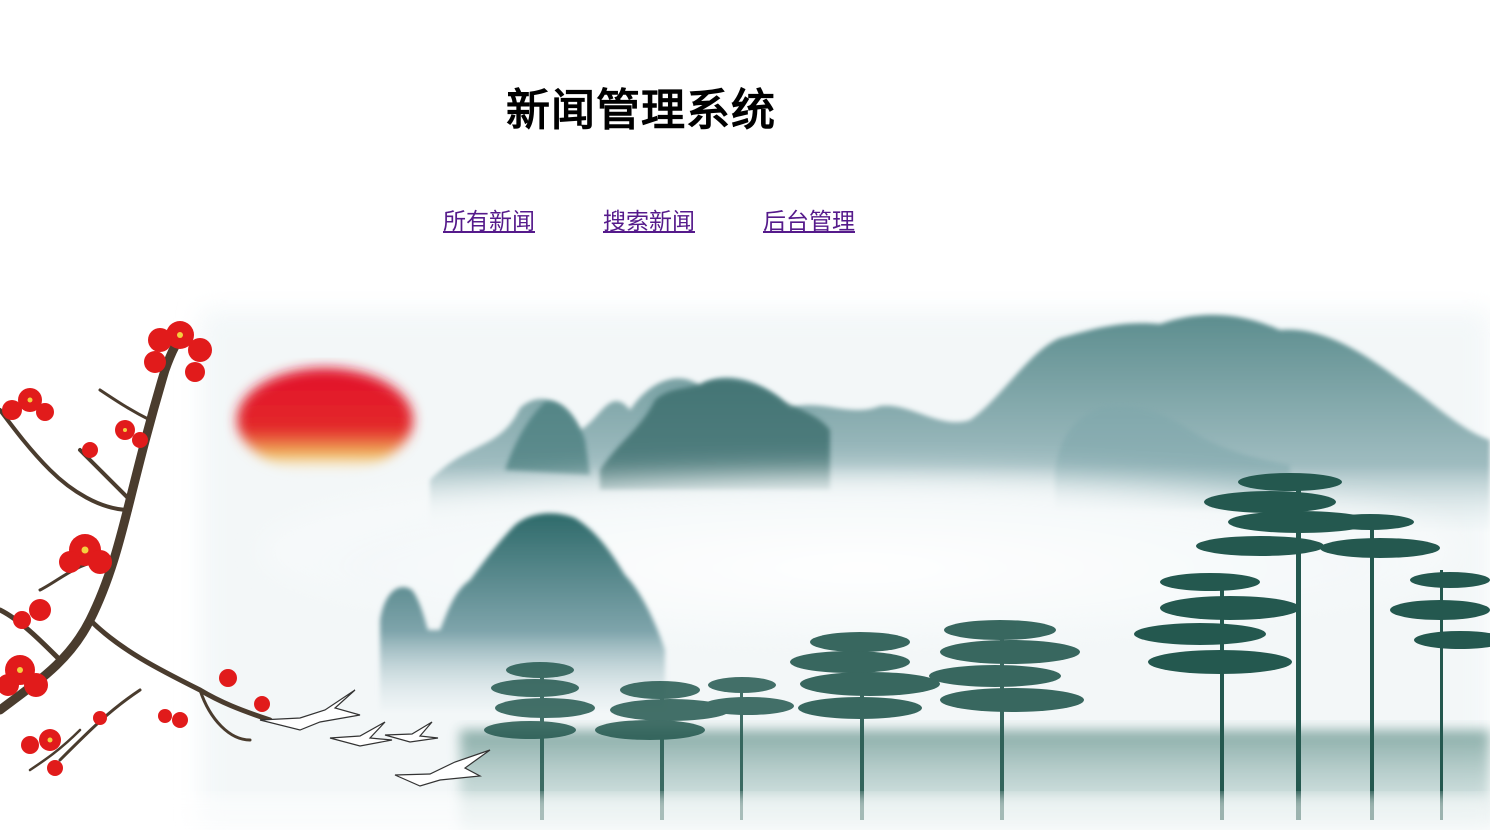  I want to click on nav-link-all-news: 所有新闻, so click(489, 219).